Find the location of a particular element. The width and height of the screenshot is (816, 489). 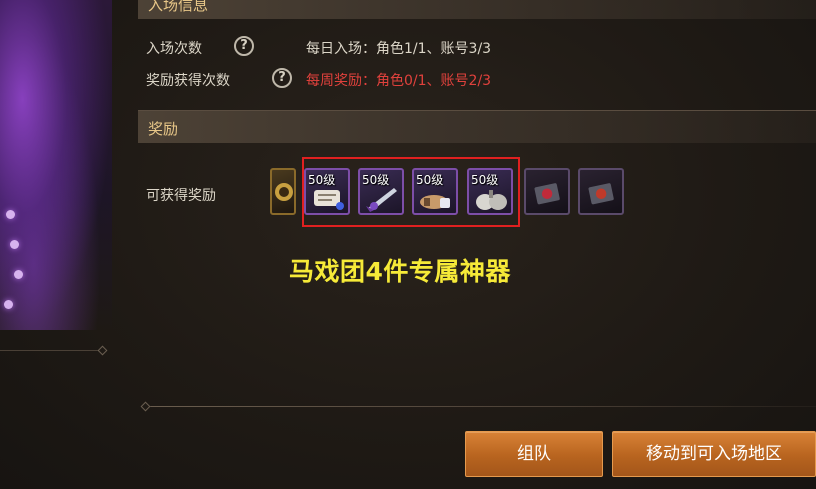

move-to-entry-area-button: 移动到可入场地区 is located at coordinates (714, 454).